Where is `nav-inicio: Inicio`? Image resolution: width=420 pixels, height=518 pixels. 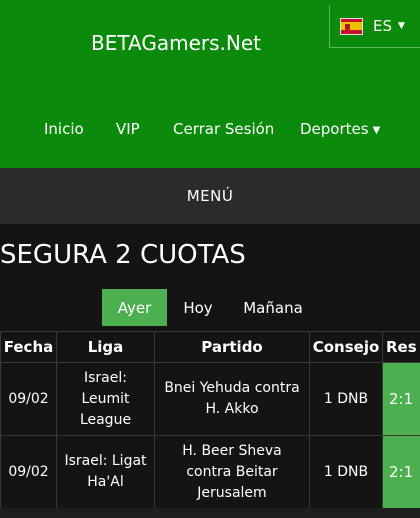 nav-inicio: Inicio is located at coordinates (64, 129).